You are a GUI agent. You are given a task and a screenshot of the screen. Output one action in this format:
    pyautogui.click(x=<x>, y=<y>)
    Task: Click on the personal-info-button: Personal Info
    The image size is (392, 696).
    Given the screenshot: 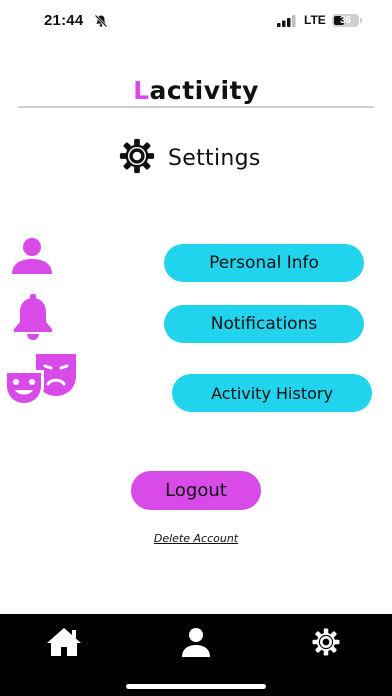 What is the action you would take?
    pyautogui.click(x=264, y=263)
    